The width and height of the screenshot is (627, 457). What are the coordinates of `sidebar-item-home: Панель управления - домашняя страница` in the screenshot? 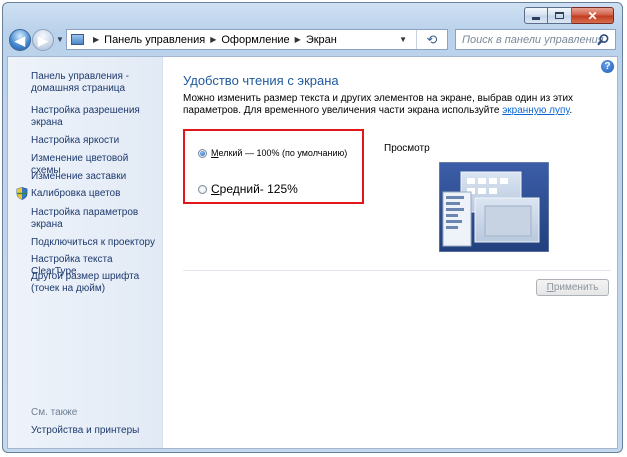 It's located at (95, 83).